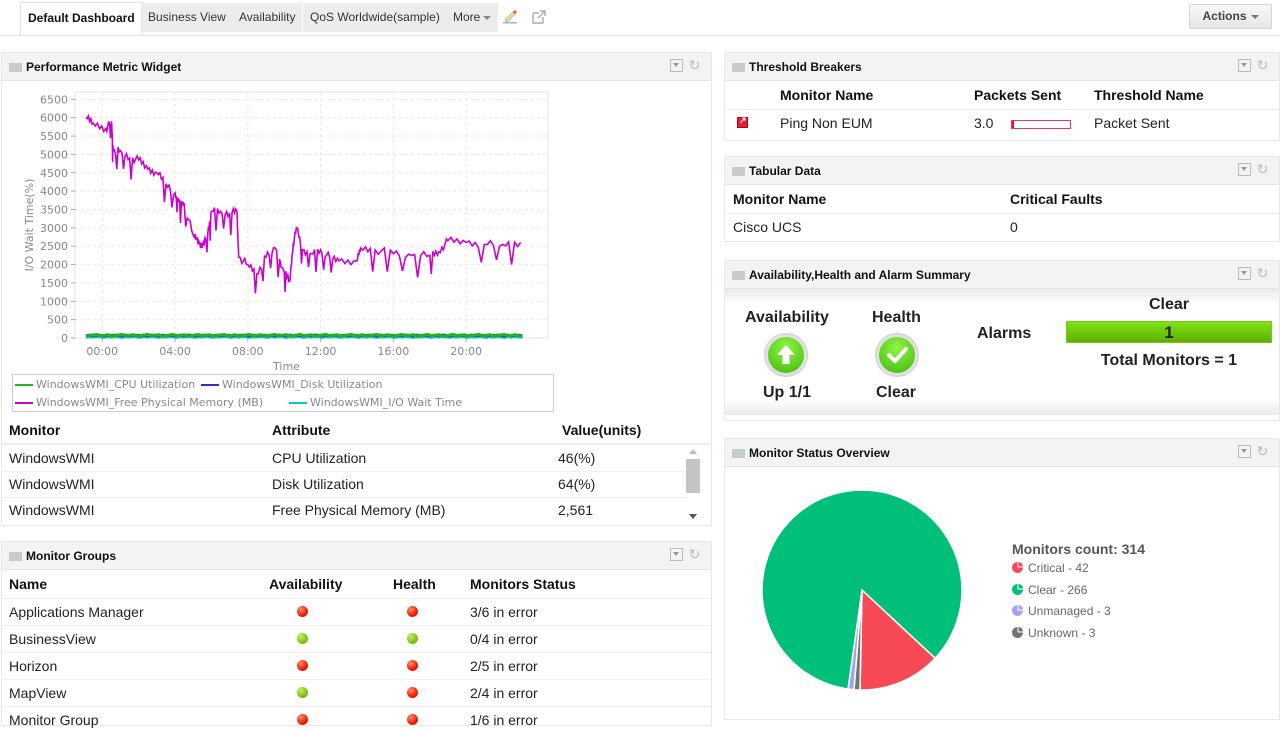 The height and width of the screenshot is (733, 1280). Describe the element at coordinates (602, 429) in the screenshot. I see `column-header: Value(units)` at that location.